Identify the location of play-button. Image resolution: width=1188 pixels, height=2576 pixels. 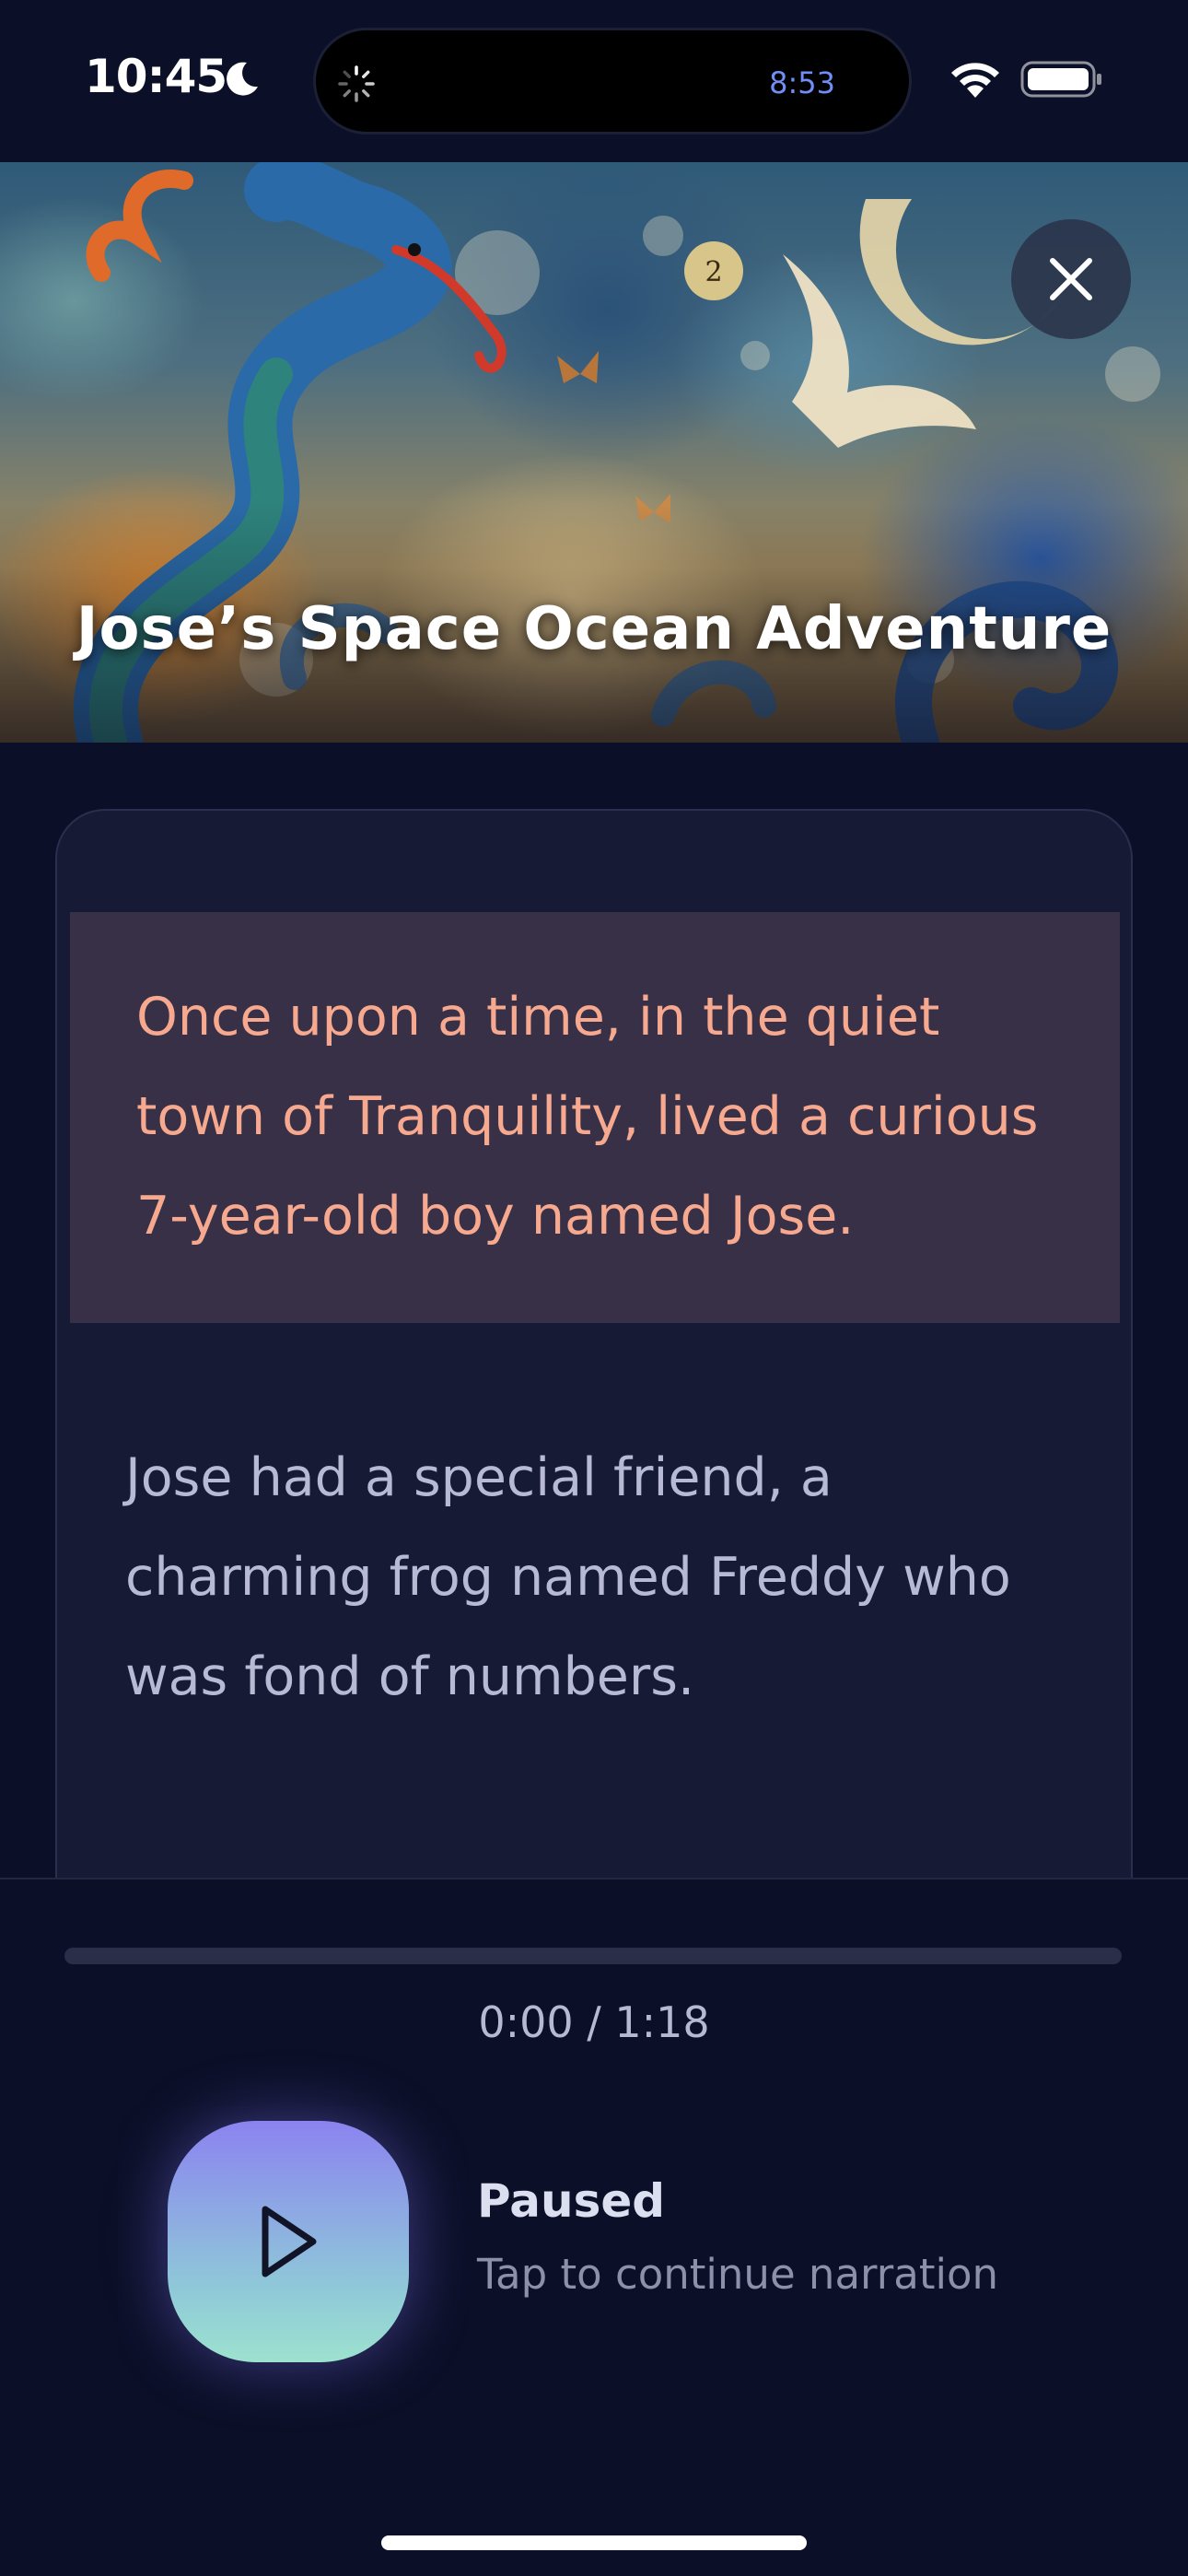
(288, 2241).